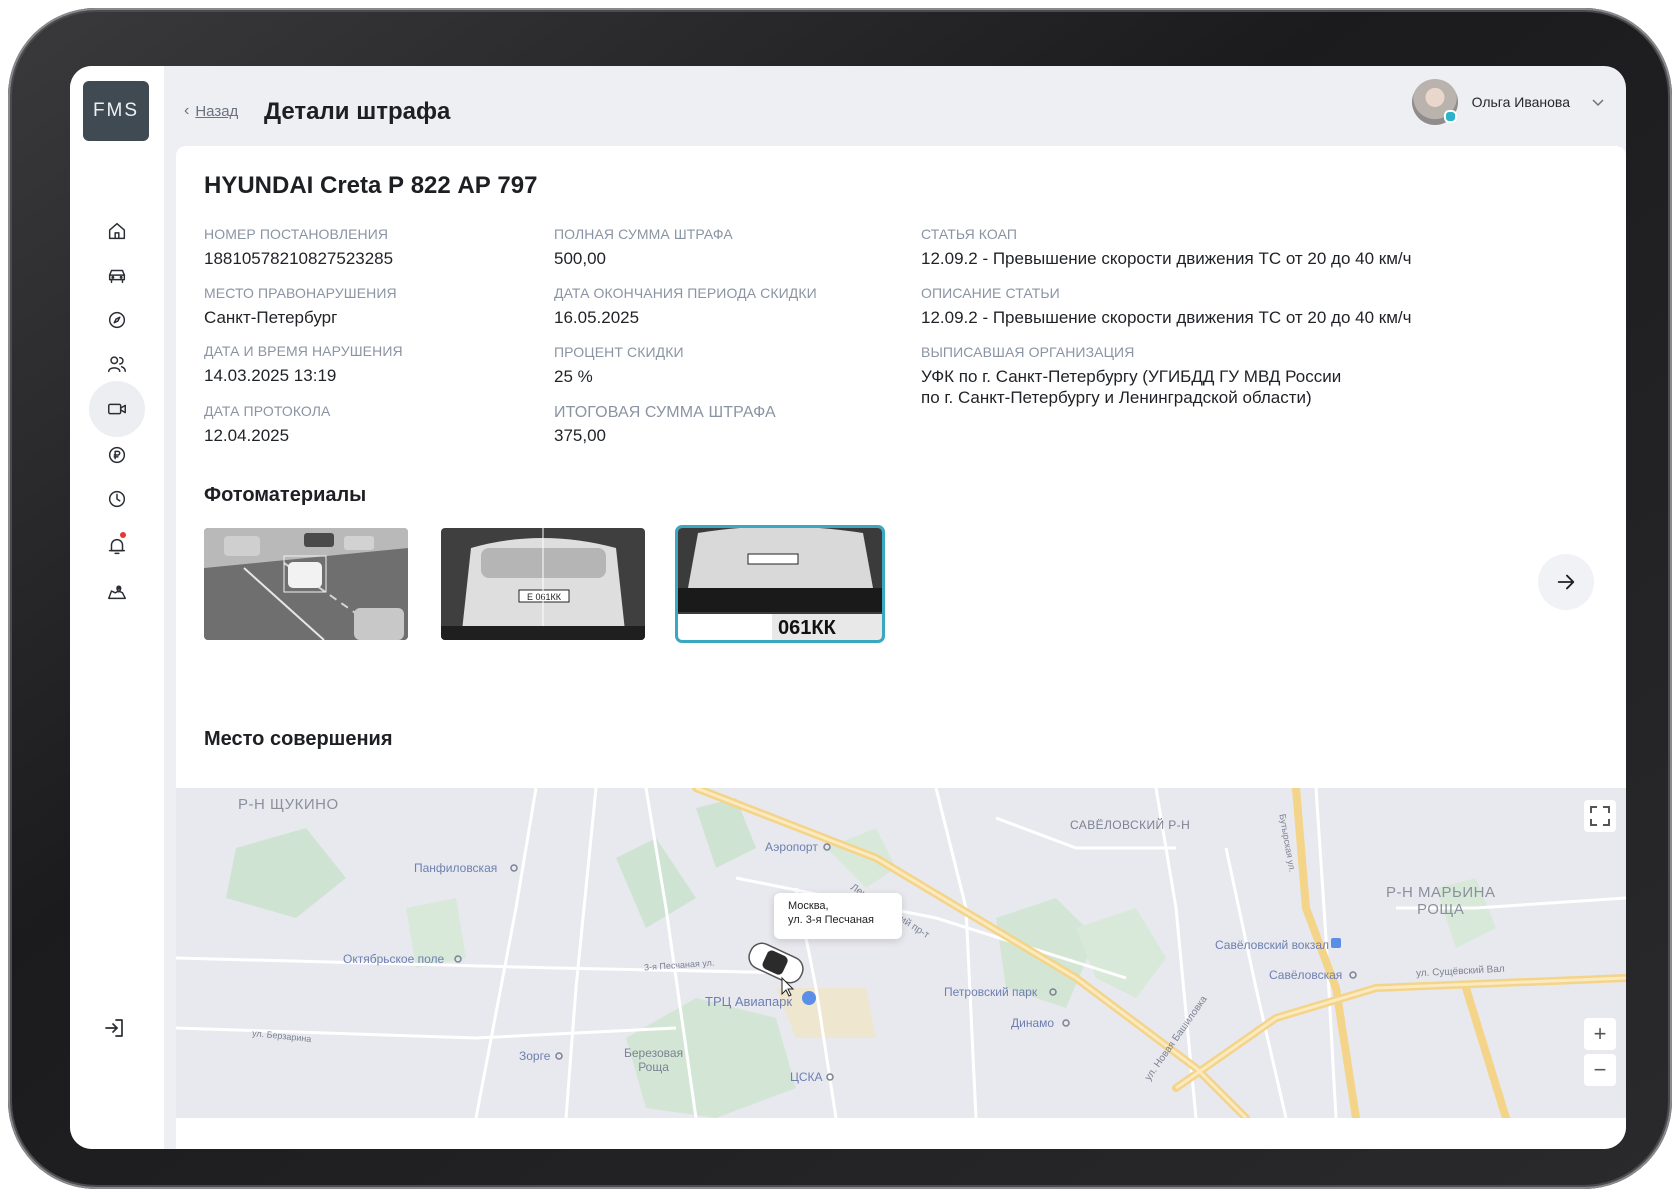 The height and width of the screenshot is (1197, 1680). What do you see at coordinates (117, 455) in the screenshot?
I see `ruble-icon` at bounding box center [117, 455].